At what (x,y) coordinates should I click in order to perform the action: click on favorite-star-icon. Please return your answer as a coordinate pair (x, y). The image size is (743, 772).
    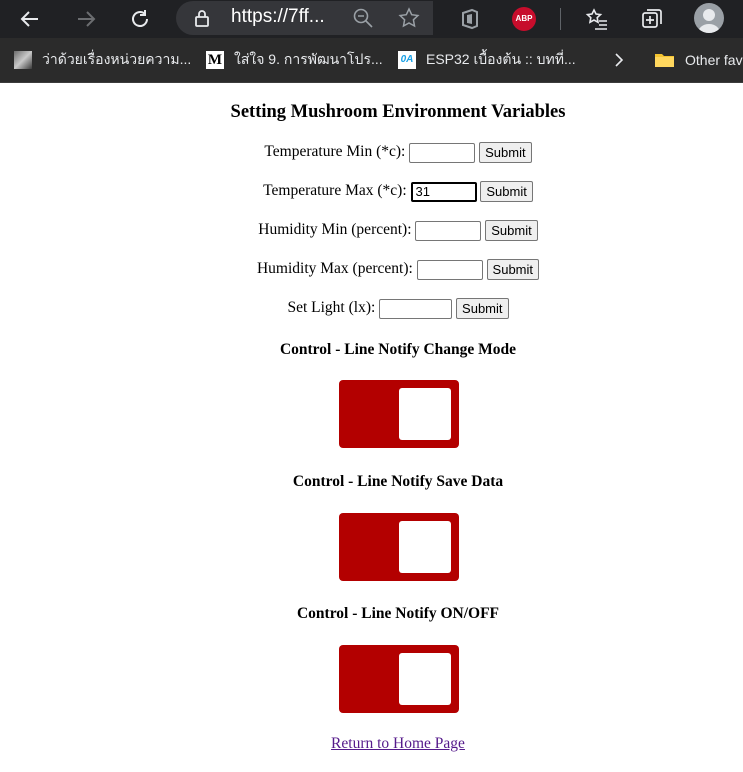
    Looking at the image, I should click on (409, 18).